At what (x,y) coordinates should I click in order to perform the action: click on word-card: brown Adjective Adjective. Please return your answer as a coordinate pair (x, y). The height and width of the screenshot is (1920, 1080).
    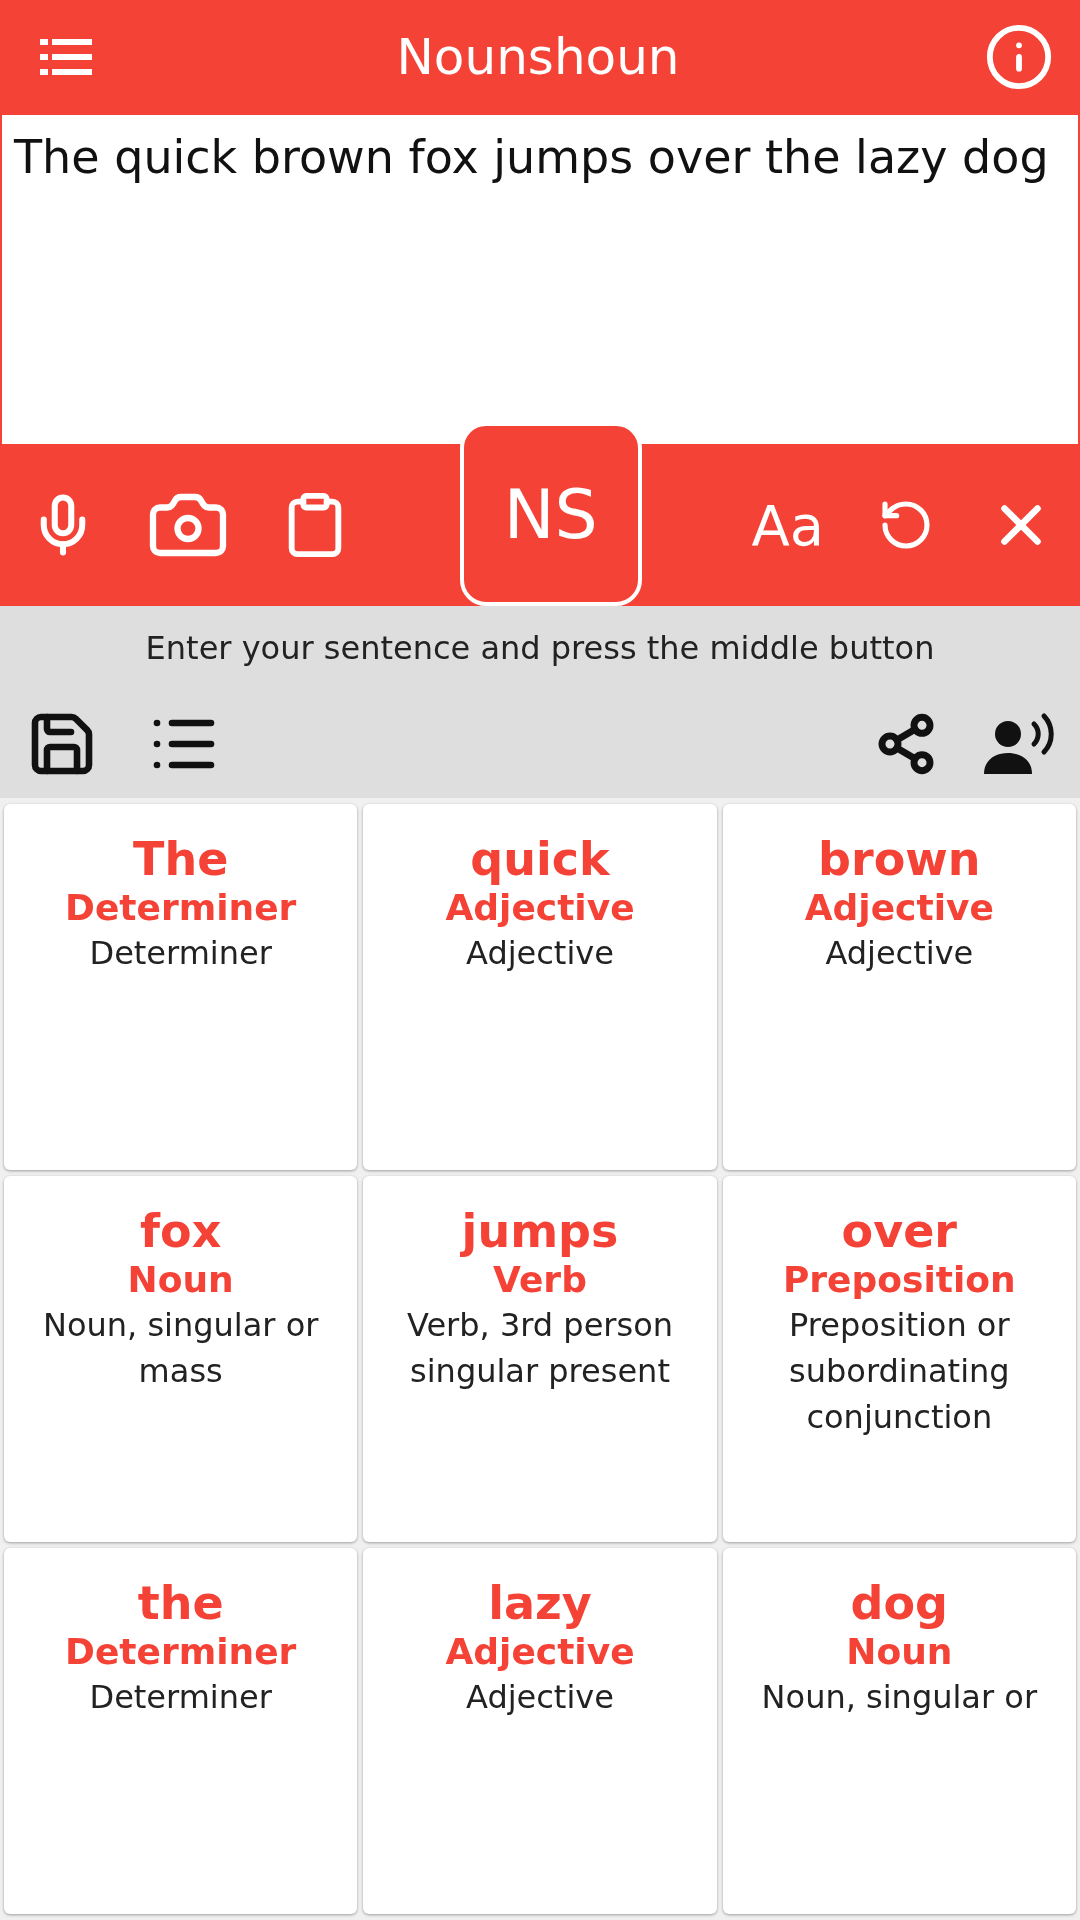
    Looking at the image, I should click on (899, 987).